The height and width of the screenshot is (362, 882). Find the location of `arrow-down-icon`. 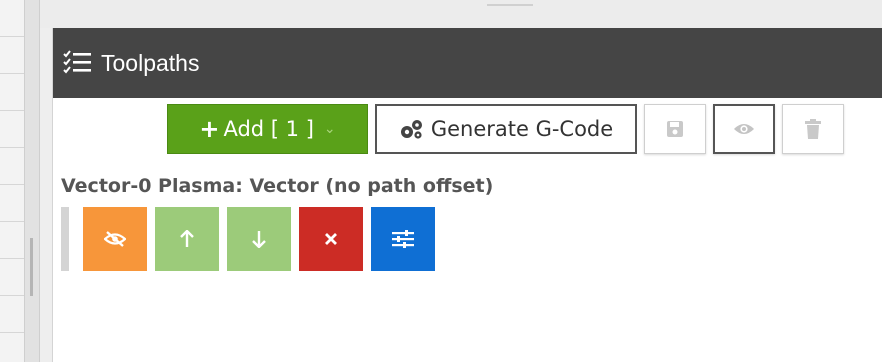

arrow-down-icon is located at coordinates (259, 239).